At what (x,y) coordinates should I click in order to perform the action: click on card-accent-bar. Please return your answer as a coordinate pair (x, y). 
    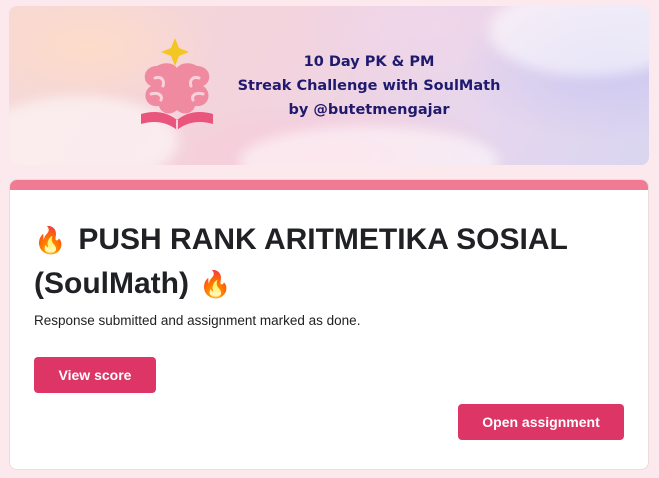
    Looking at the image, I should click on (329, 185).